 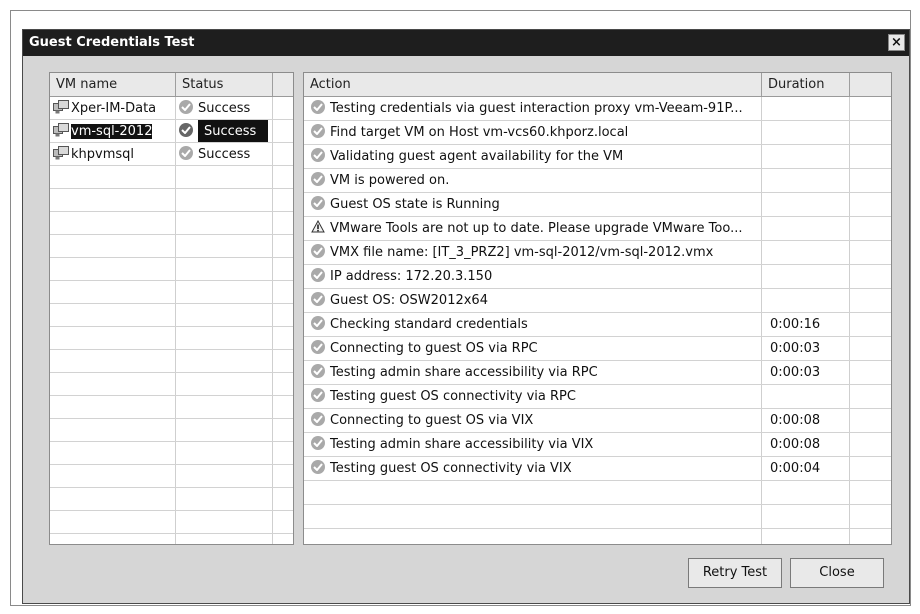 I want to click on action-text: Connecting to guest OS via RPC, so click(x=434, y=348).